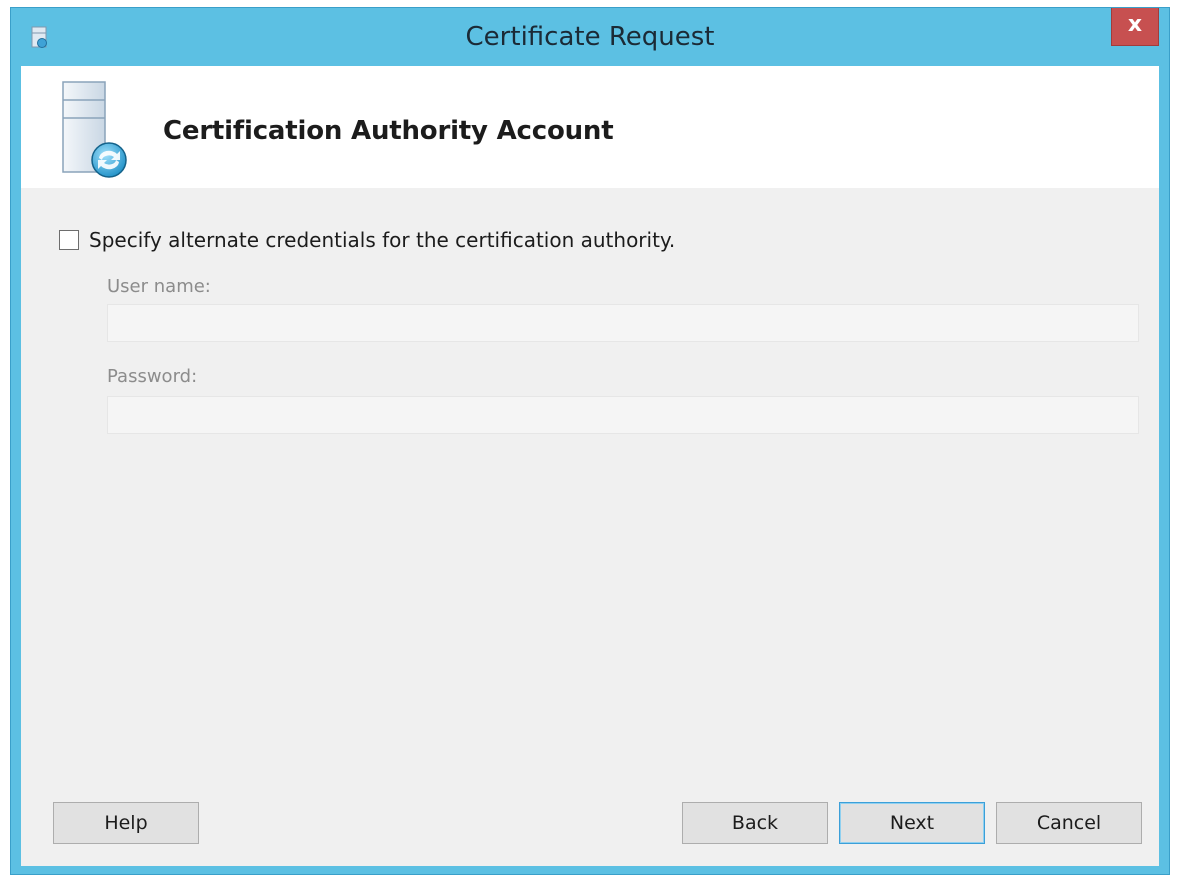 Image resolution: width=1181 pixels, height=884 pixels. Describe the element at coordinates (388, 131) in the screenshot. I see `page-title: Certification Authority Account` at that location.